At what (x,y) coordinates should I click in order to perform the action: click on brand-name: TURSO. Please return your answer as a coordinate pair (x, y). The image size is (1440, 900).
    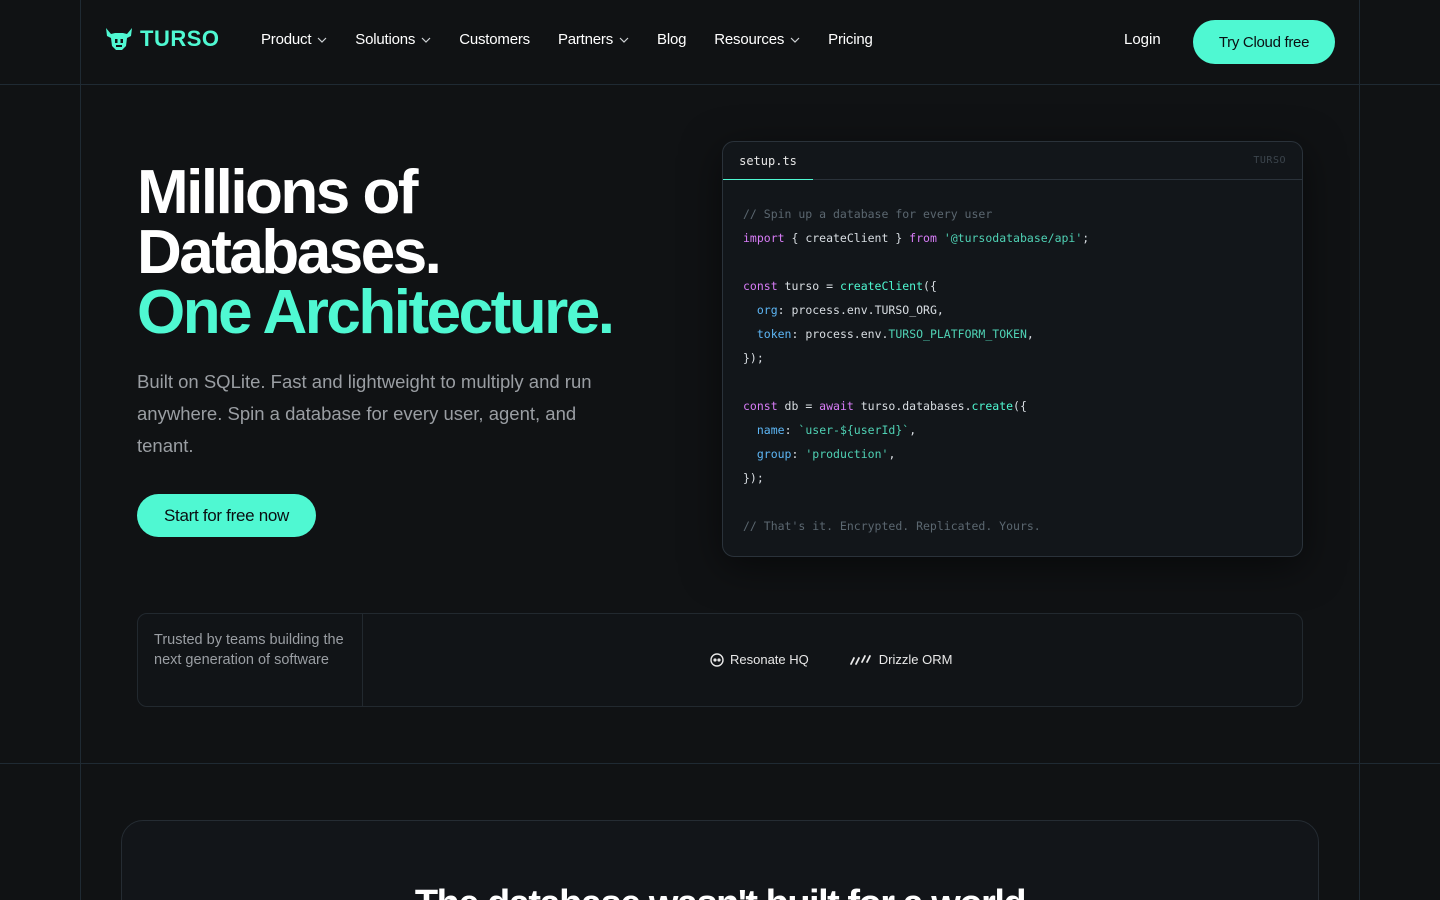
    Looking at the image, I should click on (180, 38).